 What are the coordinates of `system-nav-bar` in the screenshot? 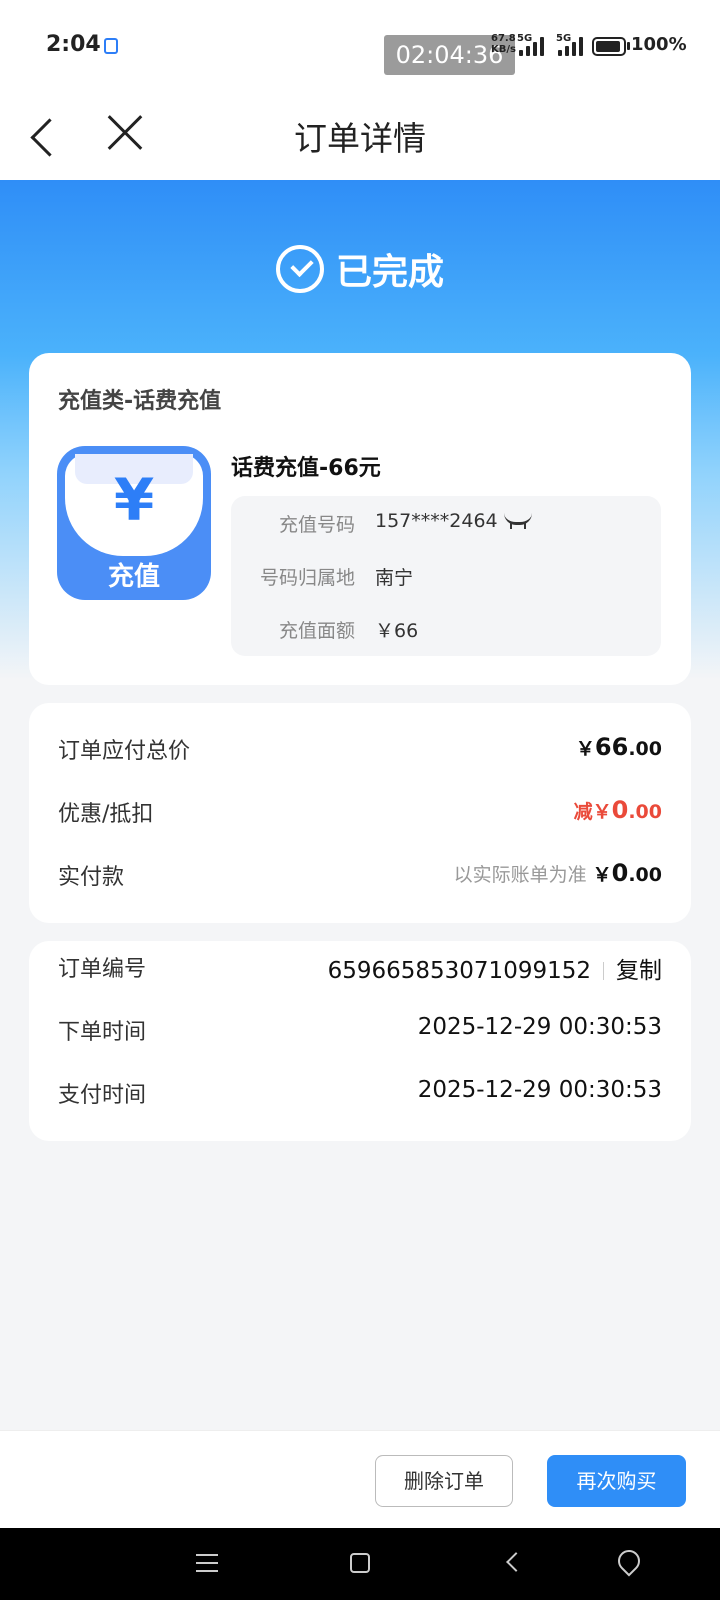 It's located at (360, 1564).